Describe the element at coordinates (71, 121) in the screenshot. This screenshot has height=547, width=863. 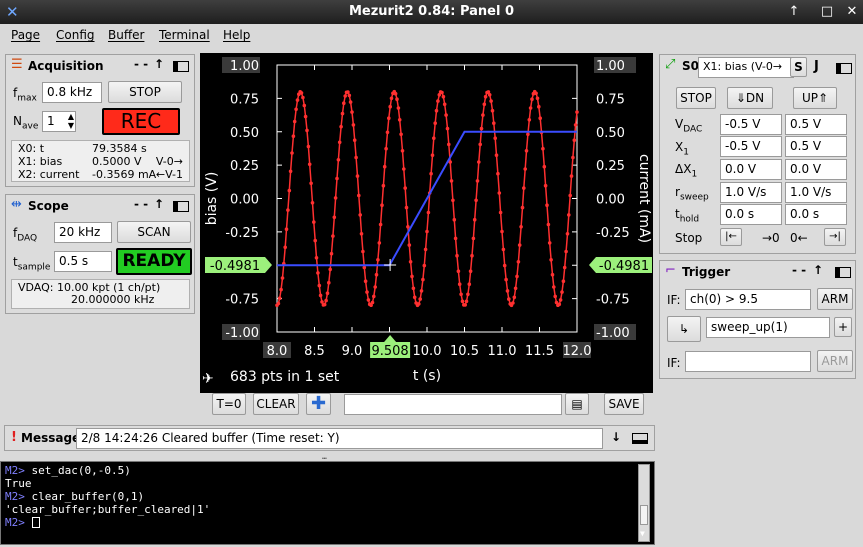
I see `spinner-arrows-icon: ▲ ▼` at that location.